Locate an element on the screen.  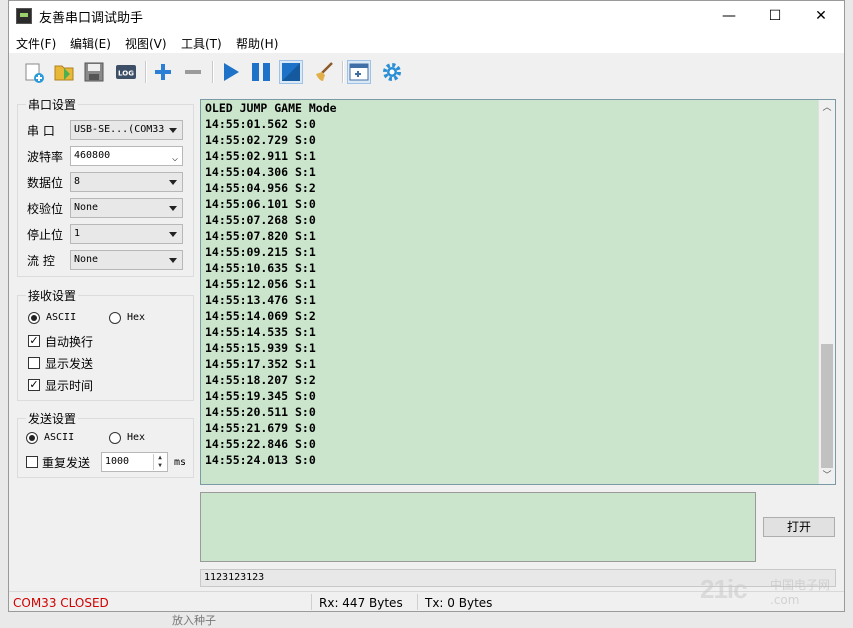
status-separator is located at coordinates (311, 602).